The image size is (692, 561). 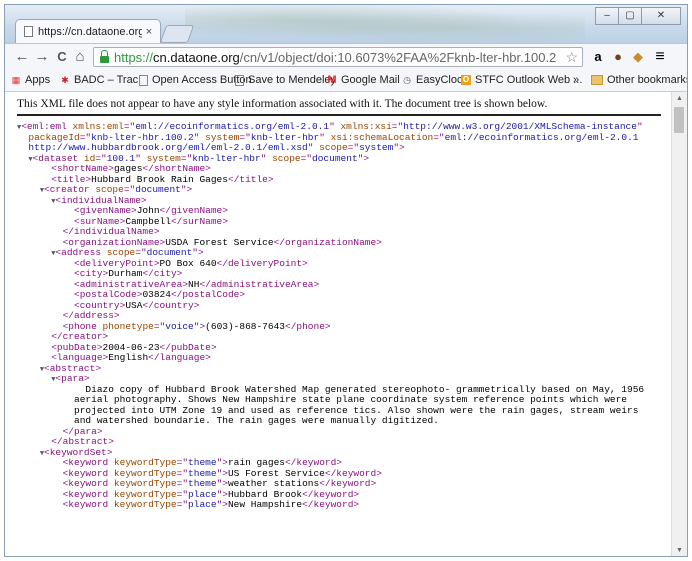 What do you see at coordinates (22, 57) in the screenshot?
I see `back-icon: ←` at bounding box center [22, 57].